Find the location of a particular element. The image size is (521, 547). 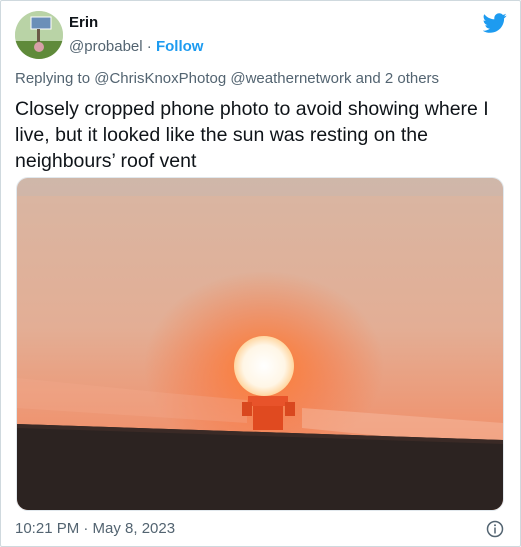

handle: @probabel is located at coordinates (106, 46).